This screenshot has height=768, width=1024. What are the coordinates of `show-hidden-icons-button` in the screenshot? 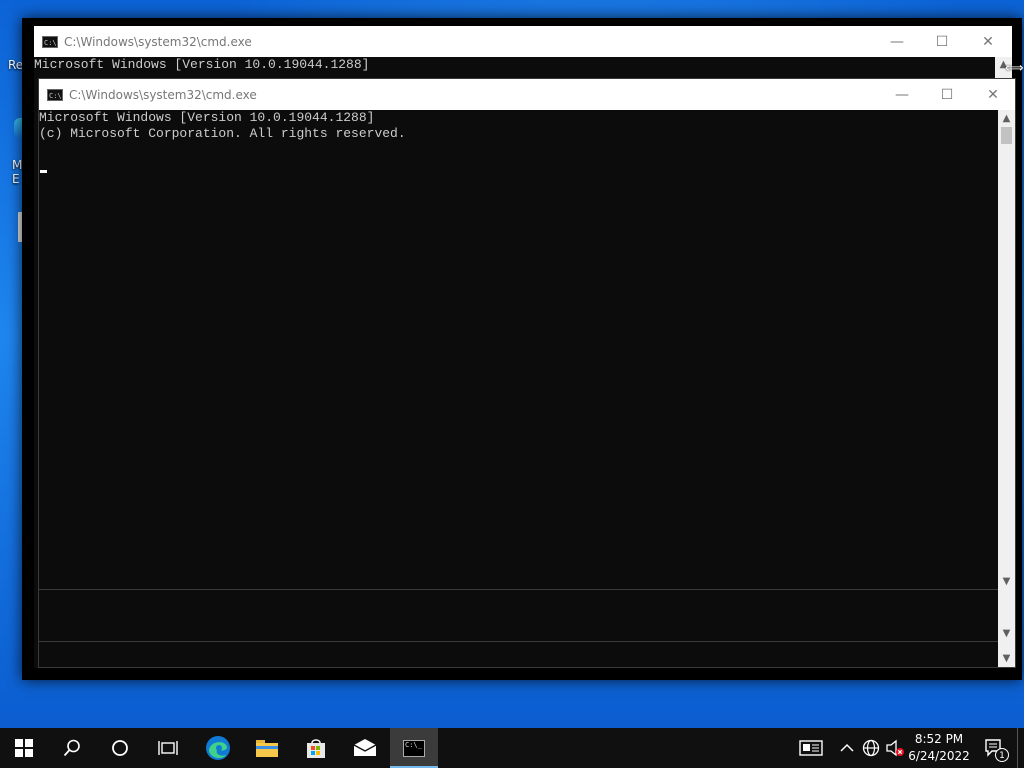 It's located at (847, 748).